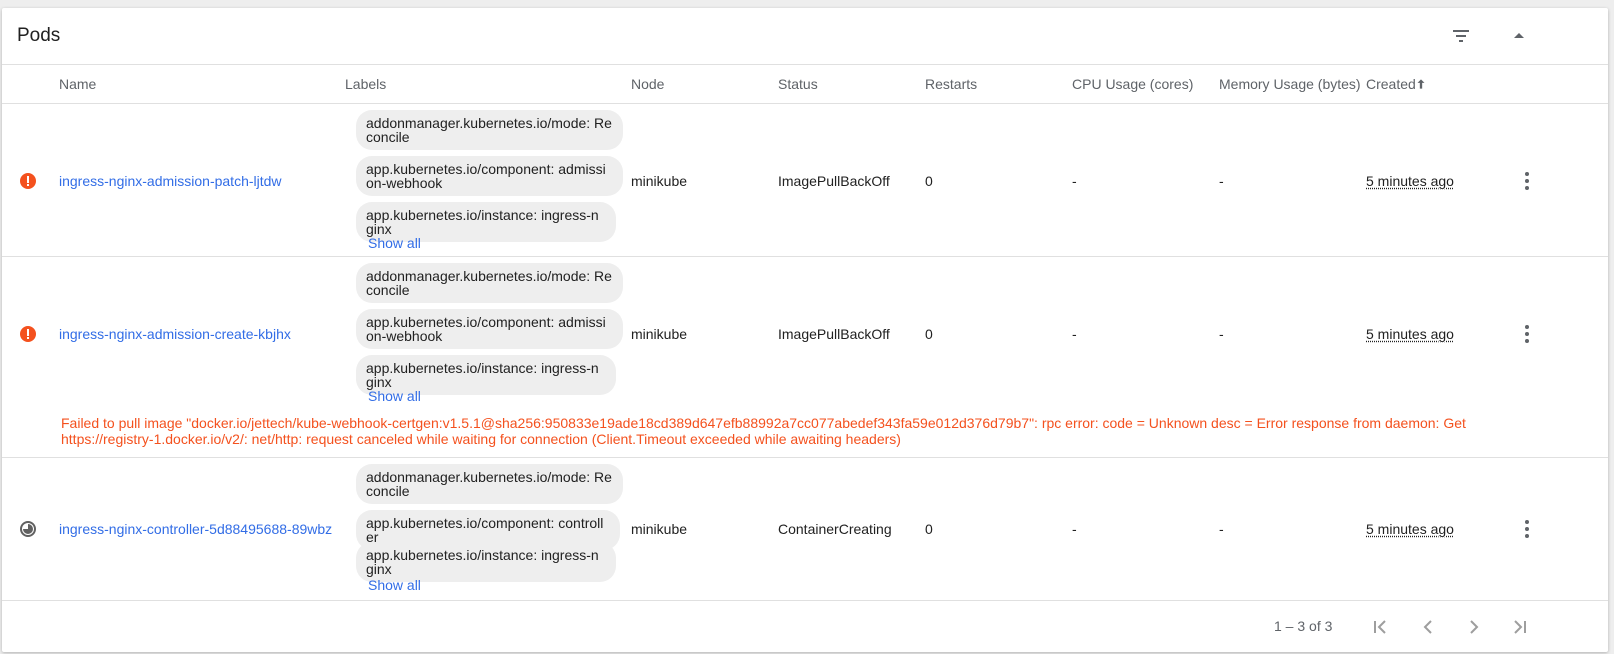 This screenshot has width=1614, height=654. I want to click on first-page-icon, so click(1380, 627).